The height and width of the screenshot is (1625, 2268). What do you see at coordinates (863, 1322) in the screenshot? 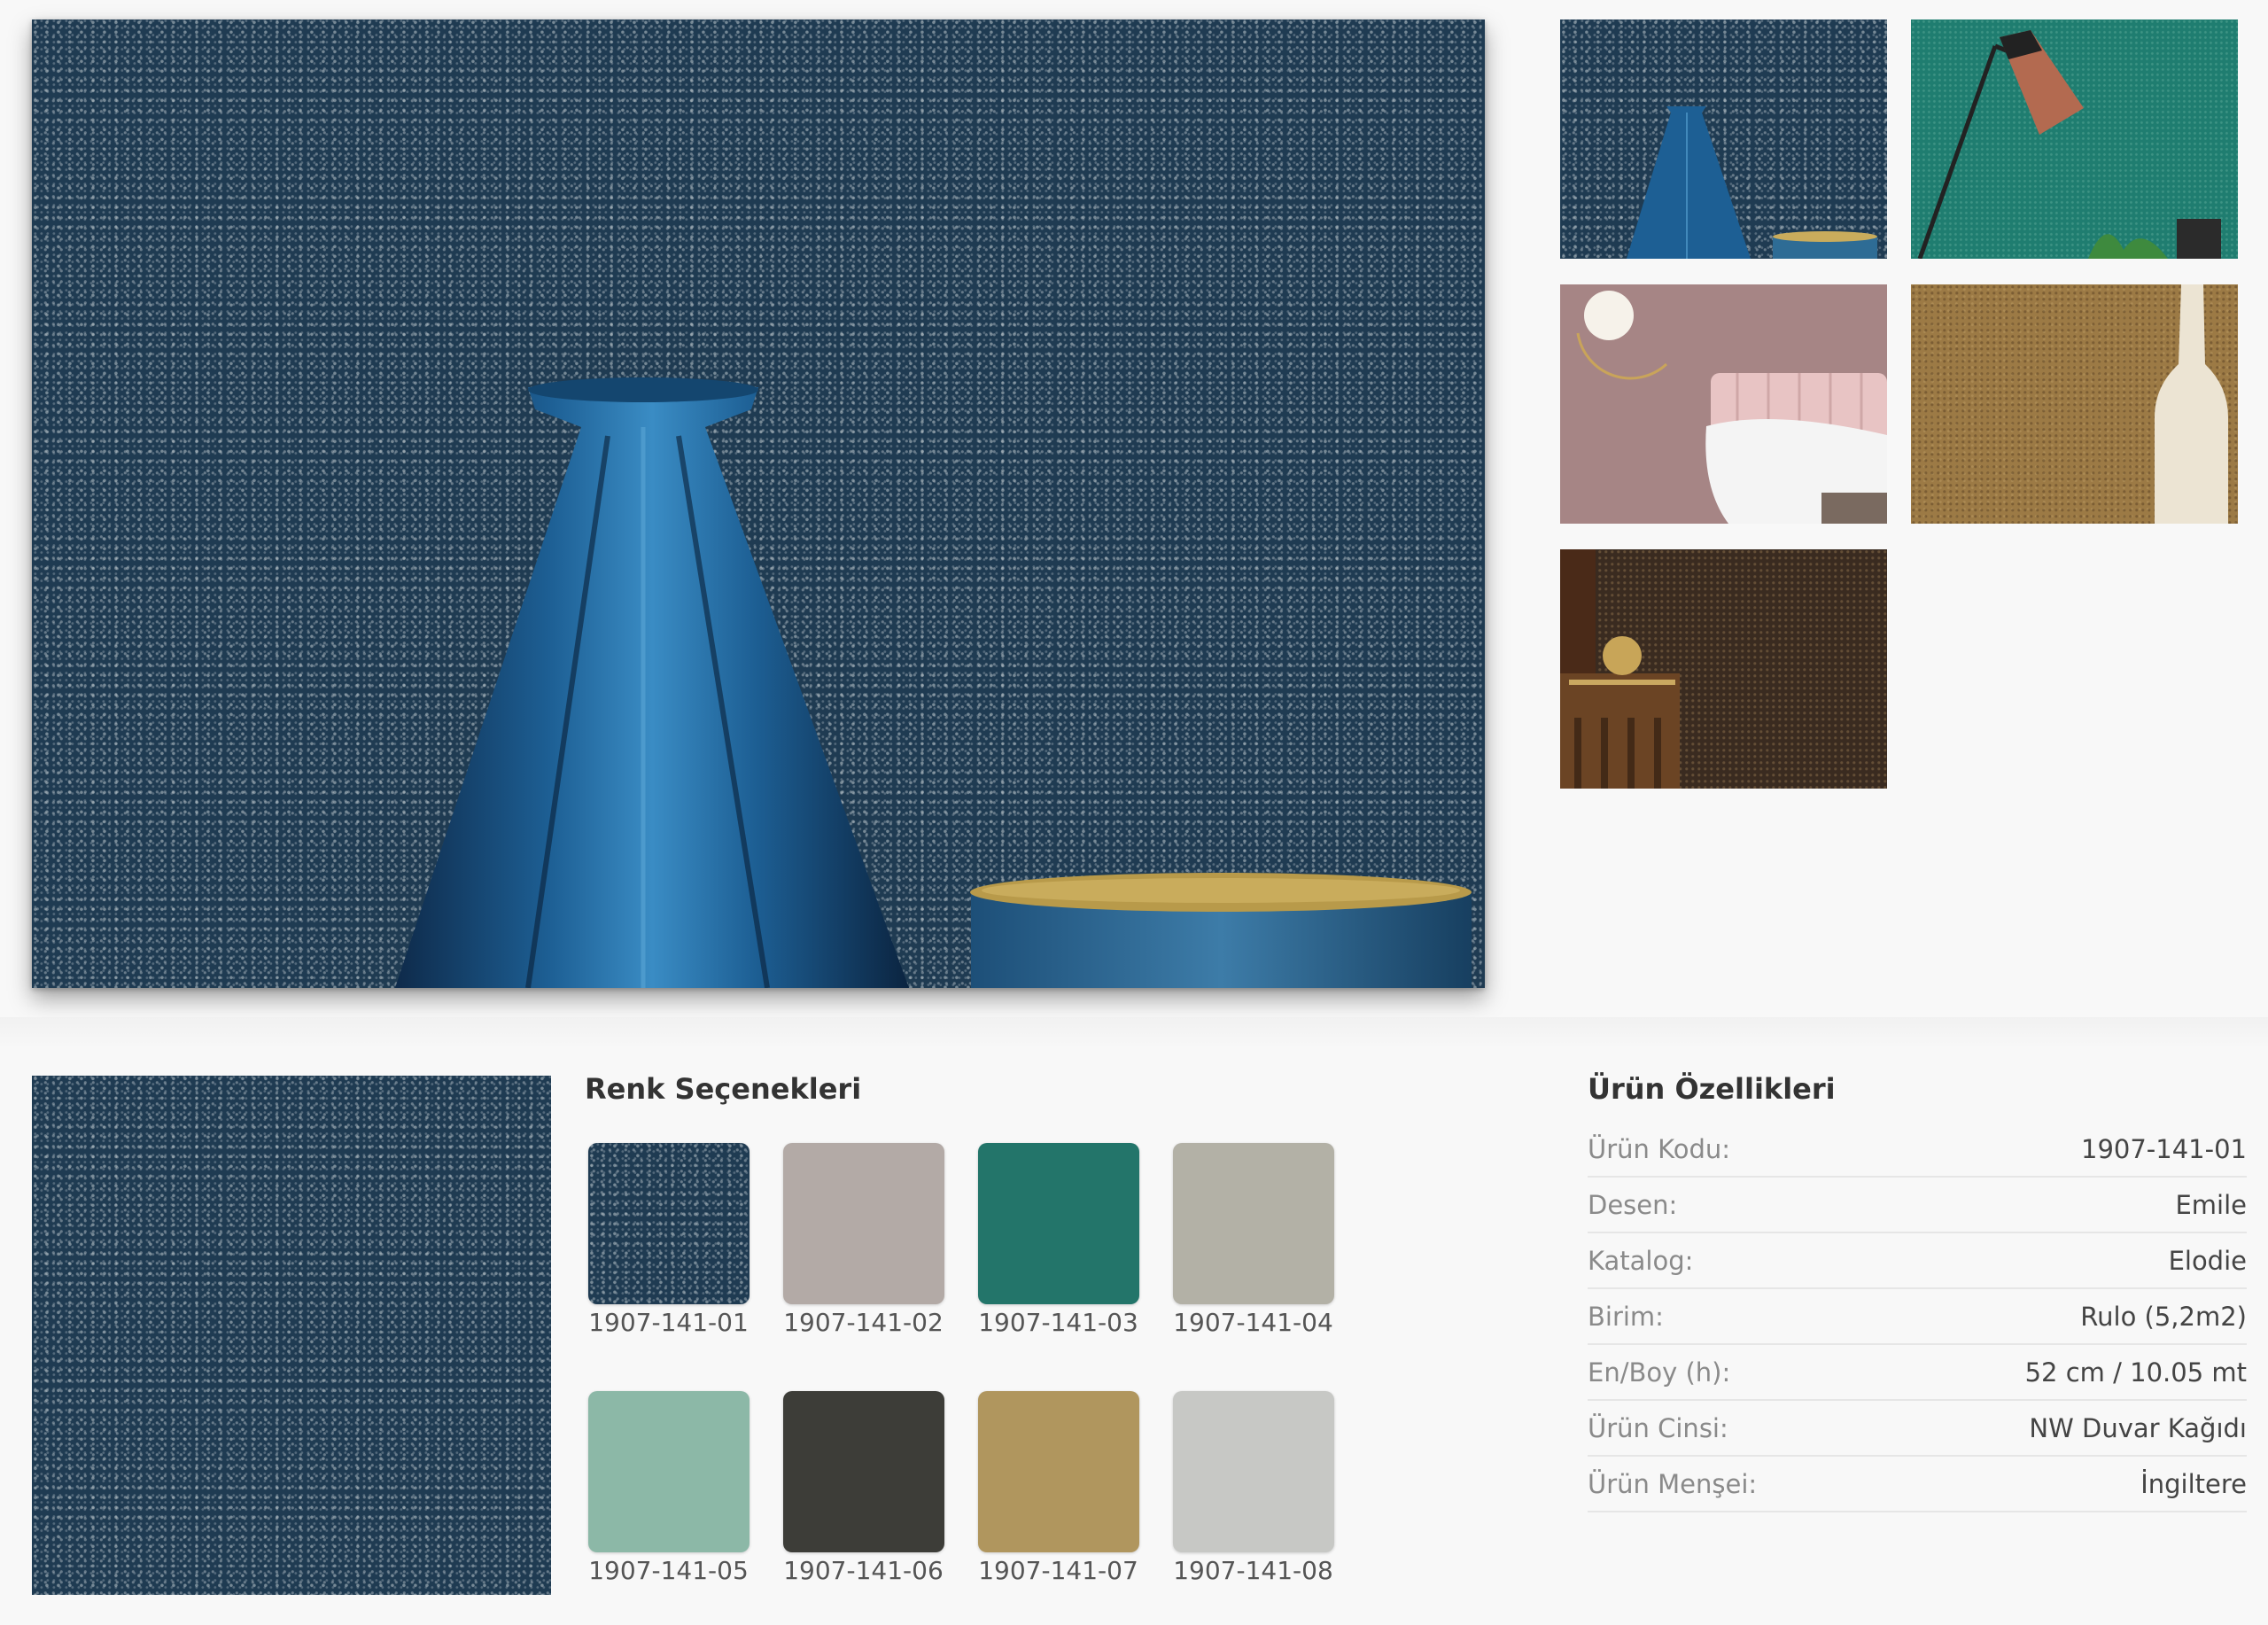
I see `color-code: 1907-141-02` at bounding box center [863, 1322].